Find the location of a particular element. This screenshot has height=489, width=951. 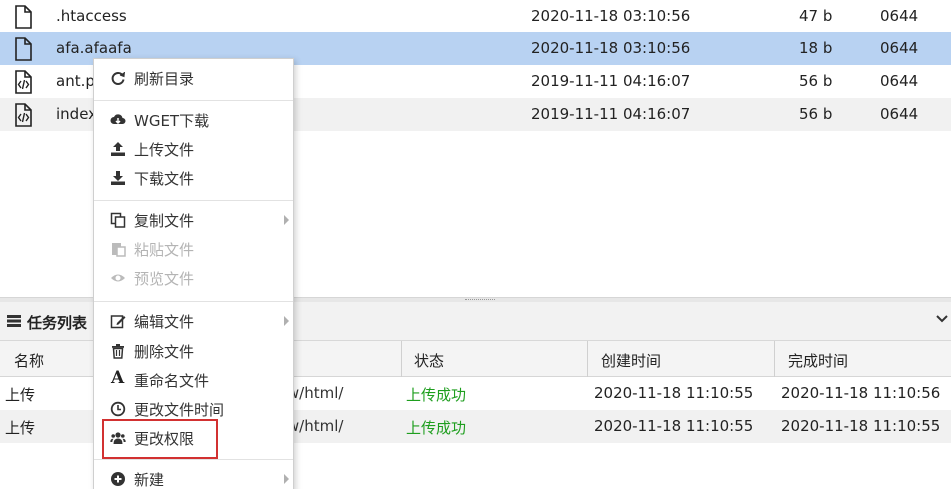

menu-item-delete: 删除文件 is located at coordinates (193, 350).